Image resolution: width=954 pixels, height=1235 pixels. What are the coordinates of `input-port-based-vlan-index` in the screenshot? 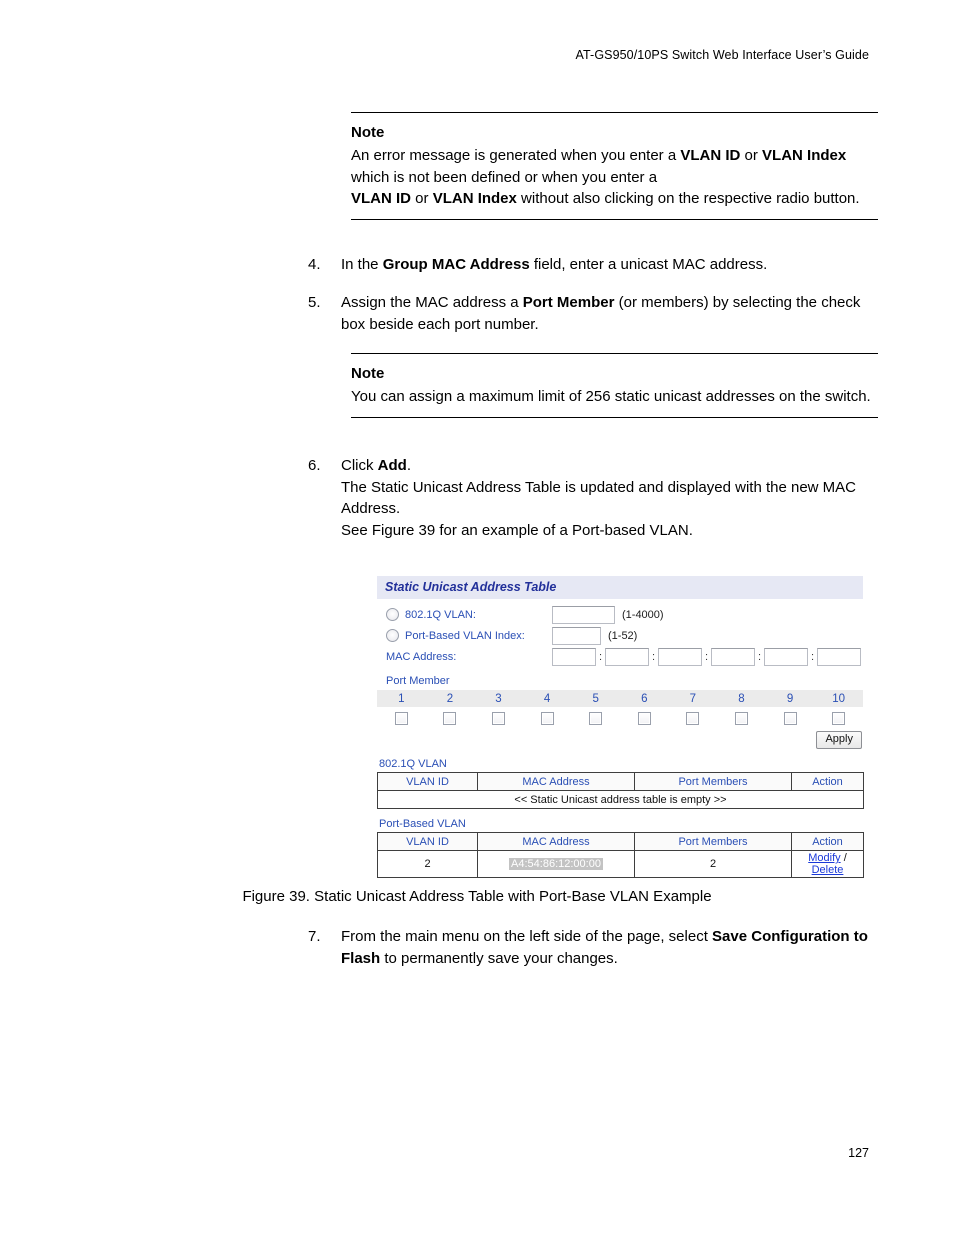 It's located at (576, 635).